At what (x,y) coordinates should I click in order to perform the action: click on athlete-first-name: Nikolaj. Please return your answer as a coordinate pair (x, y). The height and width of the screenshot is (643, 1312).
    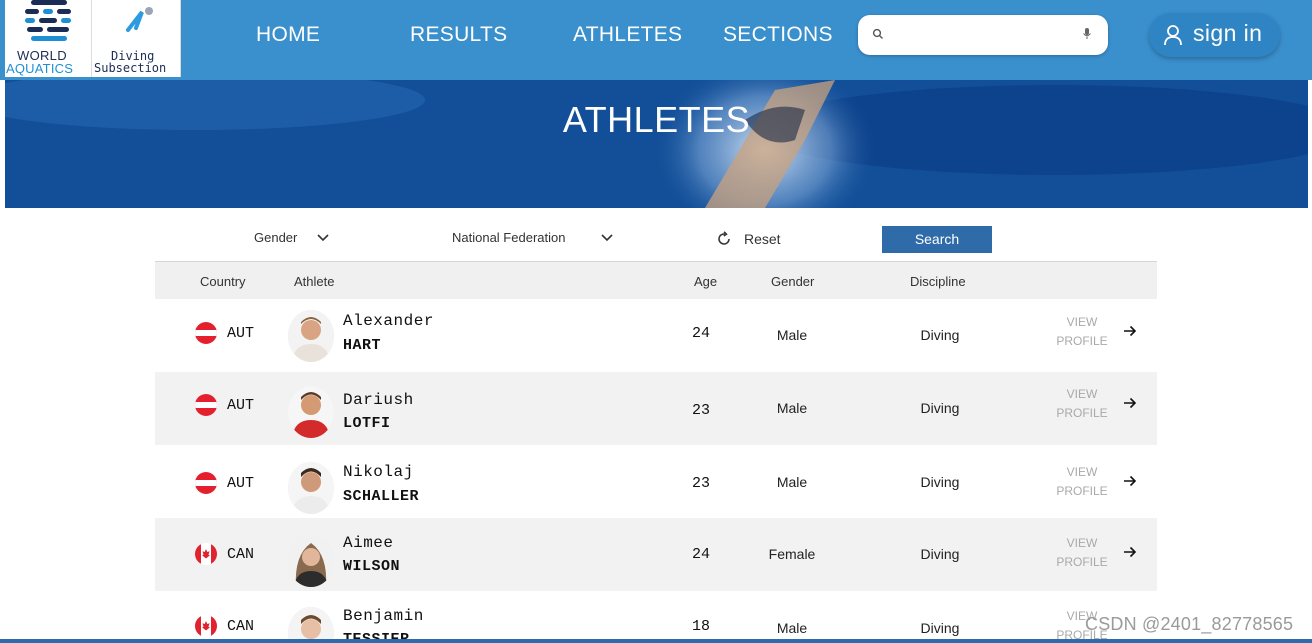
    Looking at the image, I should click on (378, 472).